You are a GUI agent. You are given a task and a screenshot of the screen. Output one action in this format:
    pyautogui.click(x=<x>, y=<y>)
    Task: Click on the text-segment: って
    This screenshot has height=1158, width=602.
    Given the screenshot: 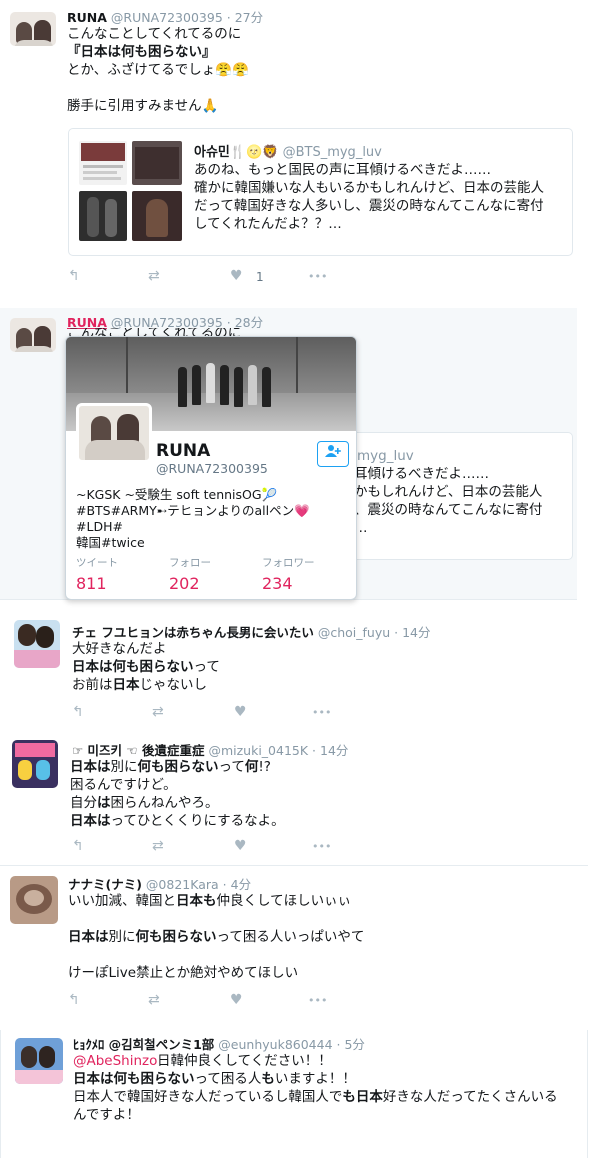 What is the action you would take?
    pyautogui.click(x=231, y=767)
    